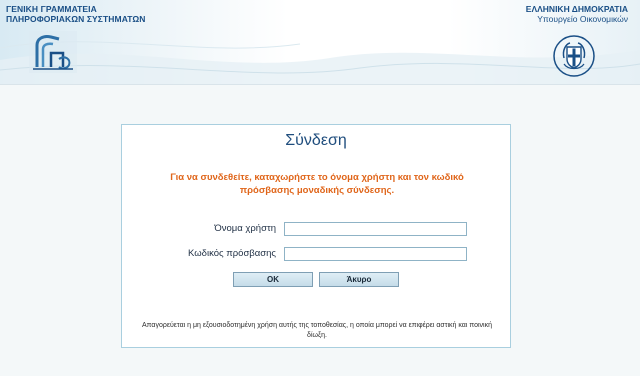 The height and width of the screenshot is (376, 640). What do you see at coordinates (359, 279) in the screenshot?
I see `cancel-button: Άκυρο` at bounding box center [359, 279].